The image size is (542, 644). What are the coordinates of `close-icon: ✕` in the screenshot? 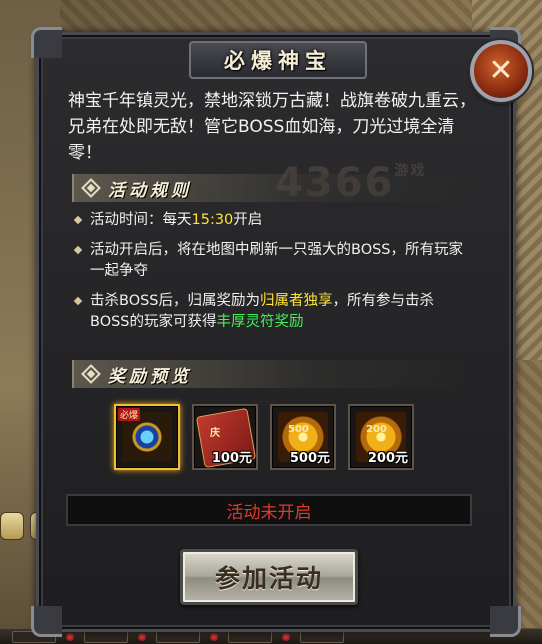 It's located at (501, 70).